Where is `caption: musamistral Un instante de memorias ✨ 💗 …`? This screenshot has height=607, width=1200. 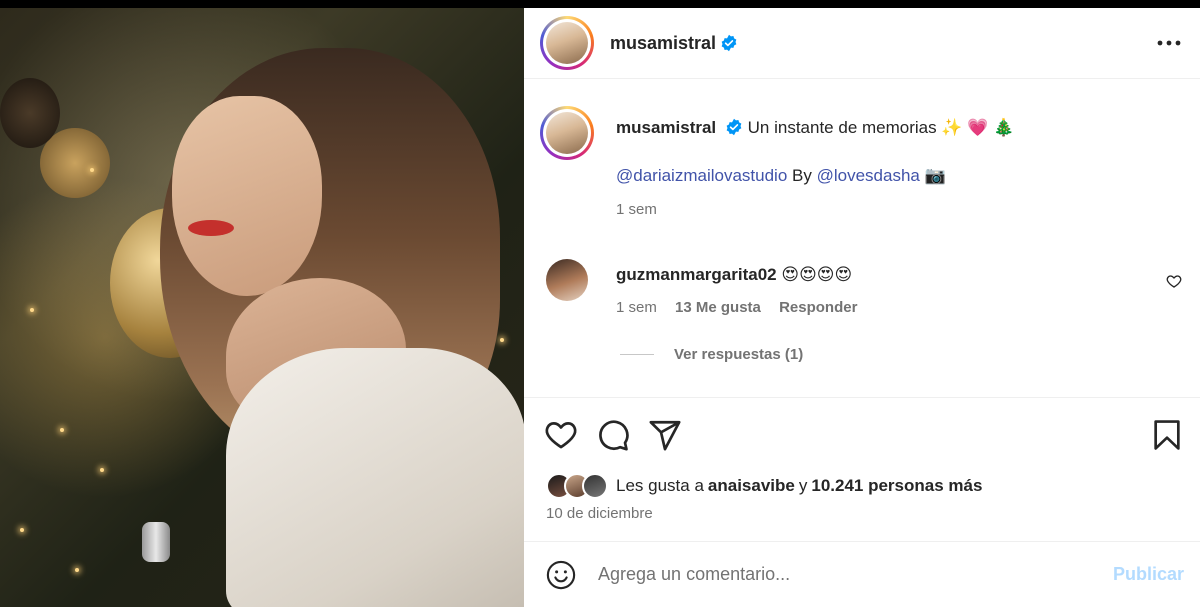
caption: musamistral Un instante de memorias ✨ 💗 … is located at coordinates (862, 163).